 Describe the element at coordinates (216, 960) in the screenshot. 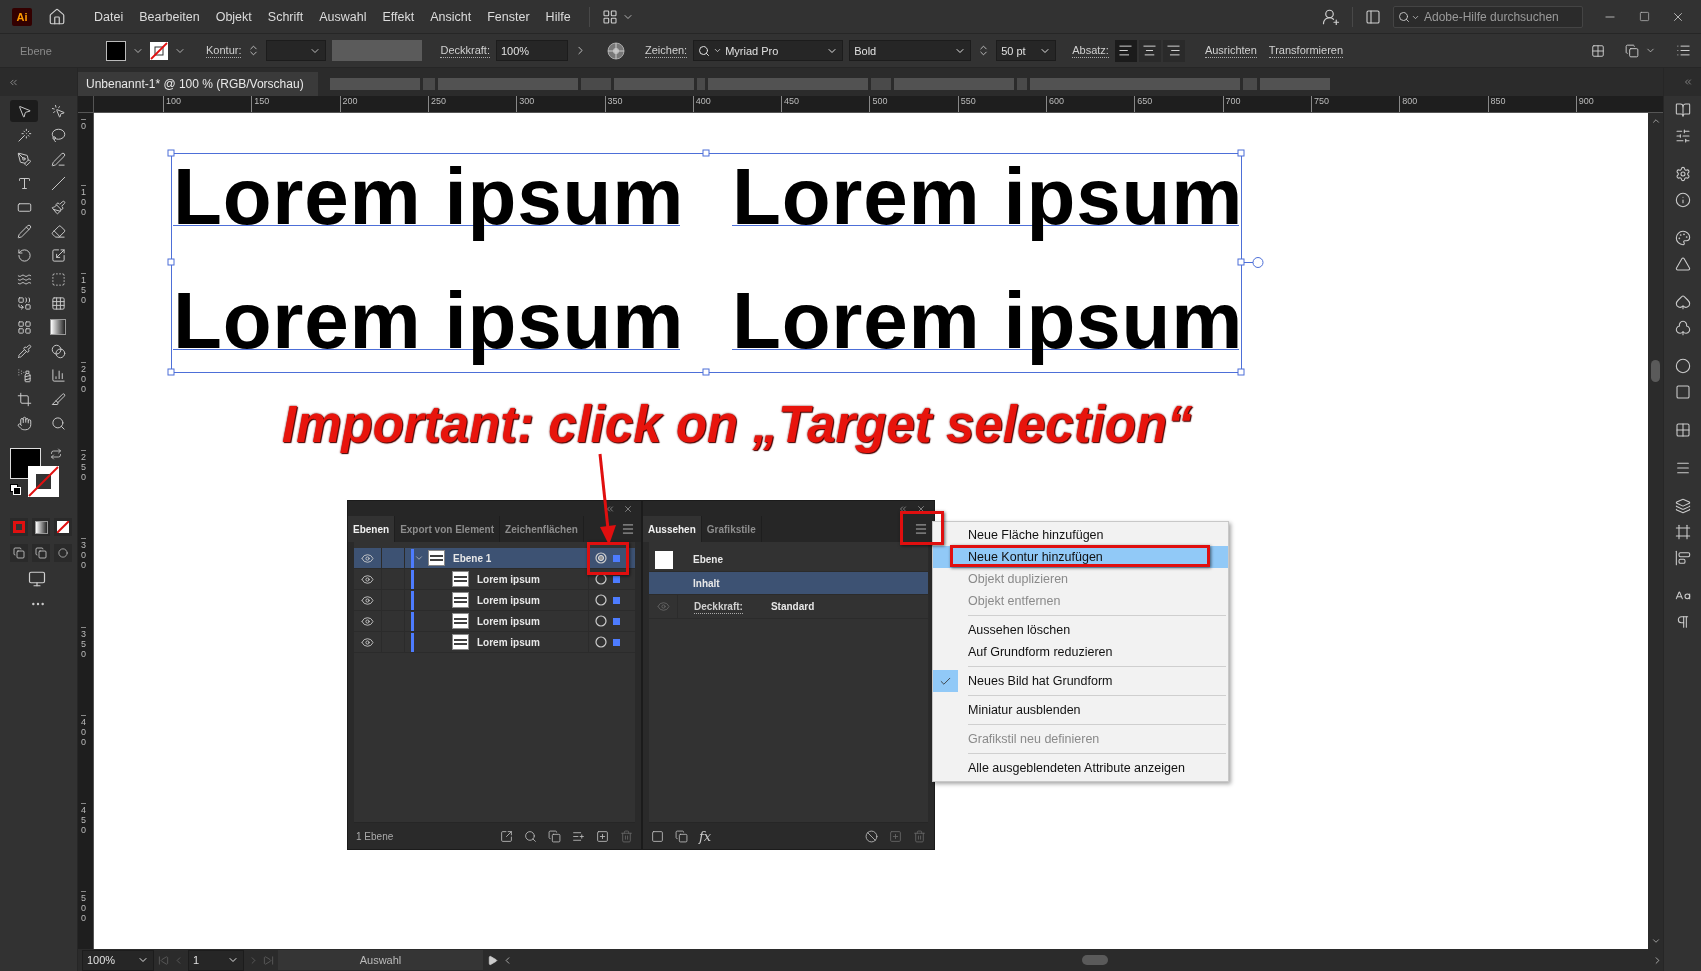

I see `artboard-field: 1` at that location.